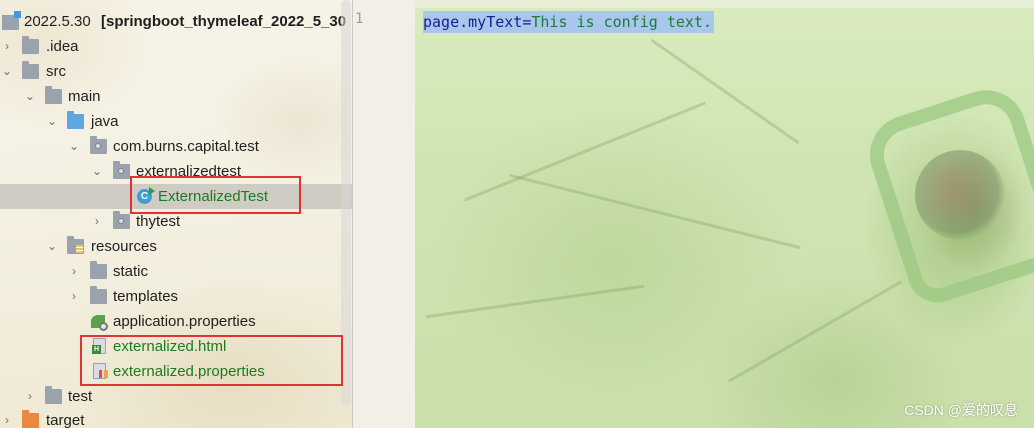  I want to click on module-name-label: [springboot_thymeleaf_2022_5_30, so click(224, 21).